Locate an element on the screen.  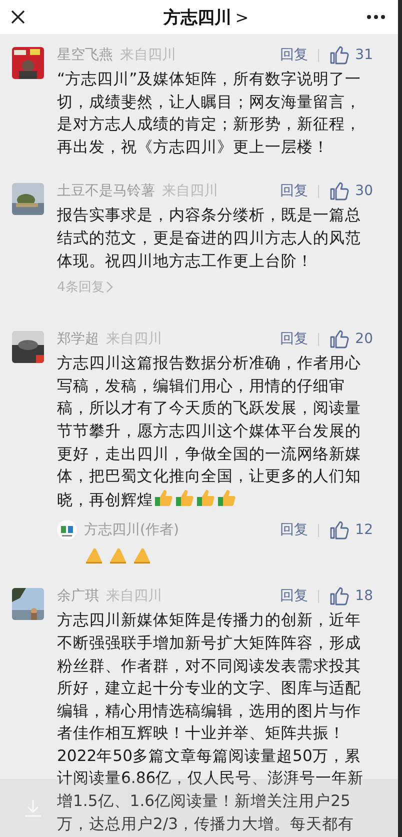
like-count: 20 is located at coordinates (364, 339).